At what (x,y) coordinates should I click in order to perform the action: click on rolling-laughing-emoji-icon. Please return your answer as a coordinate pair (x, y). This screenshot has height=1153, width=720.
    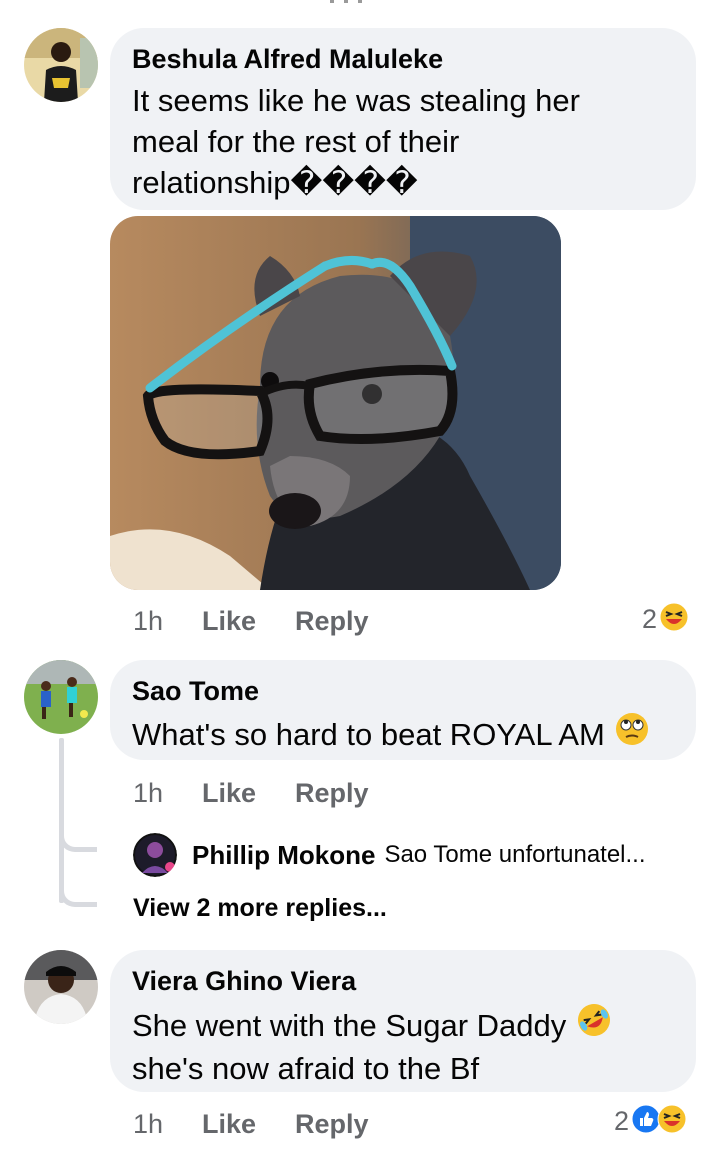
    Looking at the image, I should click on (594, 1025).